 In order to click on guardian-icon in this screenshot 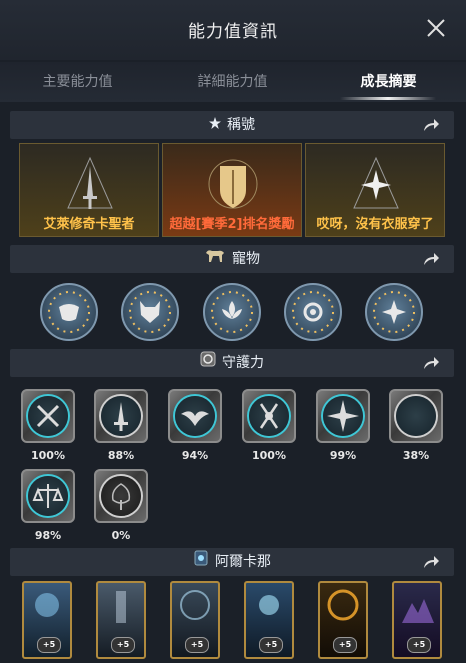, I will do `click(208, 363)`.